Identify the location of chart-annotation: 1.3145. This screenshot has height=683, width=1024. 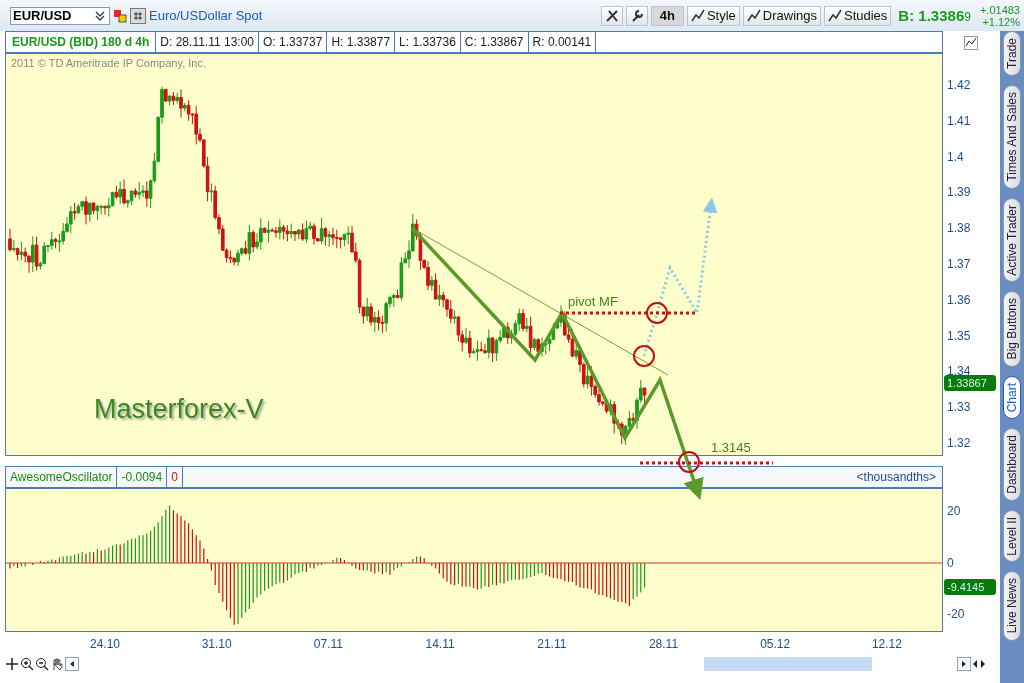
(731, 447).